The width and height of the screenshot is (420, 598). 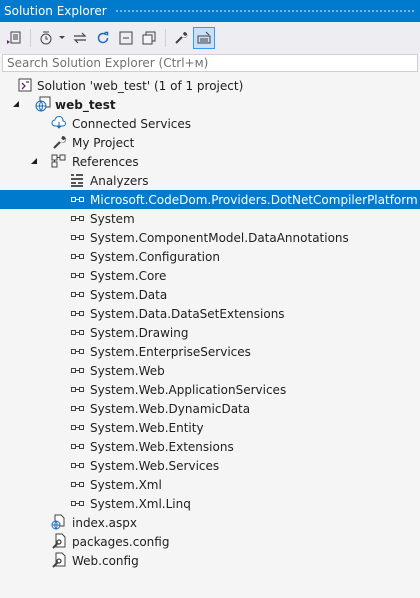 I want to click on tree-row-analyzers: Analyzers, so click(x=210, y=180).